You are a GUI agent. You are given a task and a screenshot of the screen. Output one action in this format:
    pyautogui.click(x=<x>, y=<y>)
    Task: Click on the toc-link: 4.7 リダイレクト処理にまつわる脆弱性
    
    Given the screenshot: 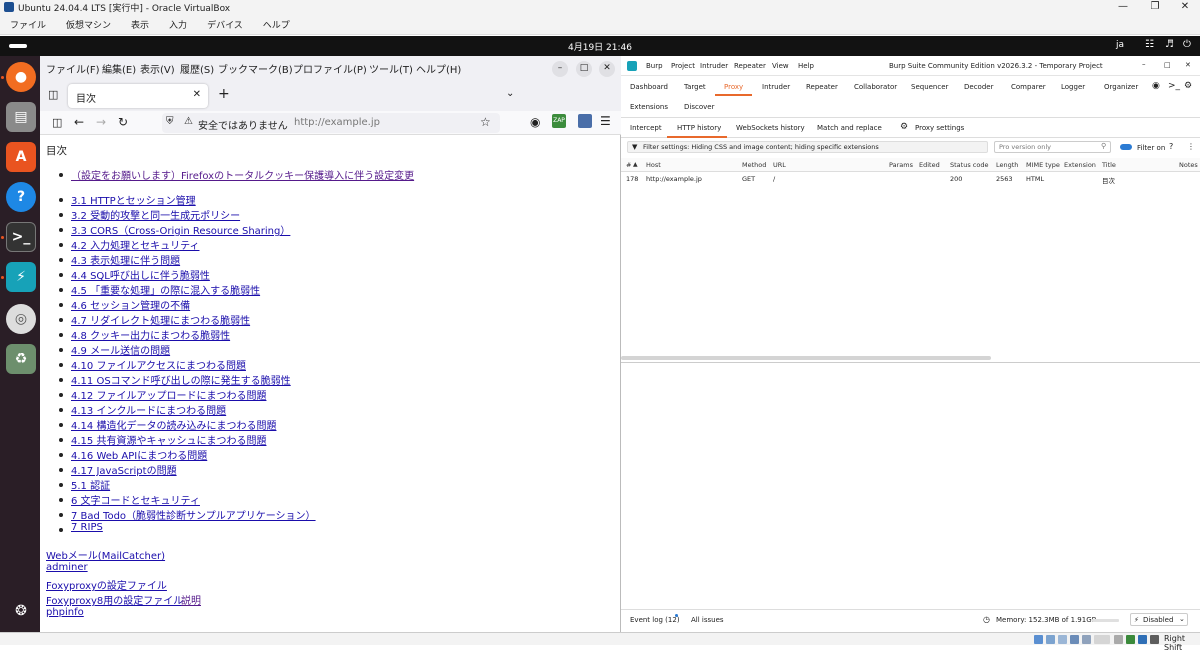 What is the action you would take?
    pyautogui.click(x=160, y=319)
    